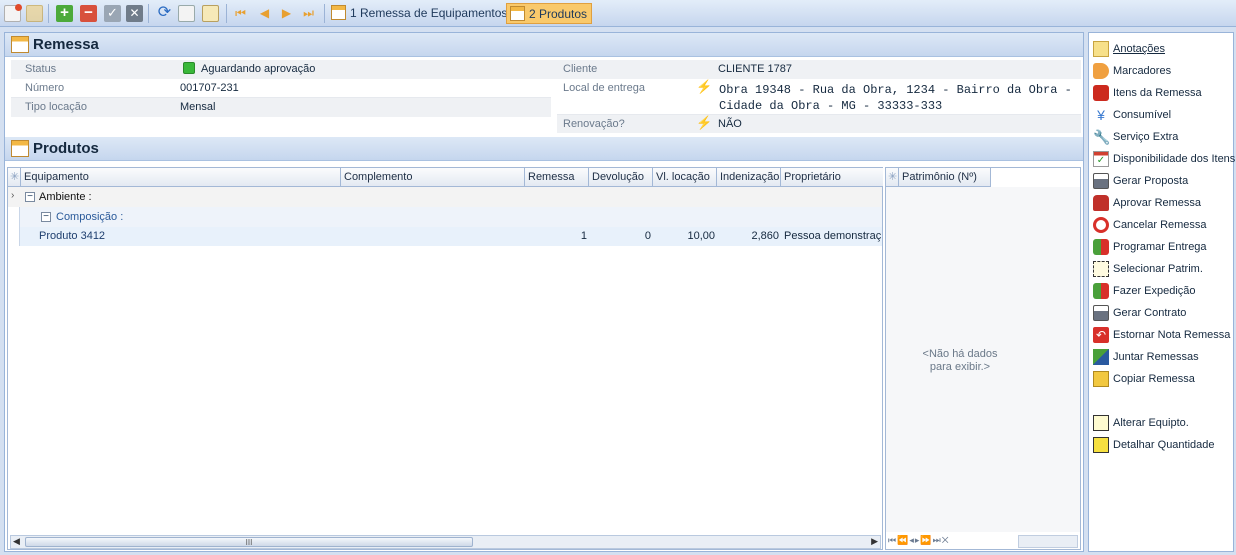  Describe the element at coordinates (90, 217) in the screenshot. I see `group-composicao-label: Composição :` at that location.